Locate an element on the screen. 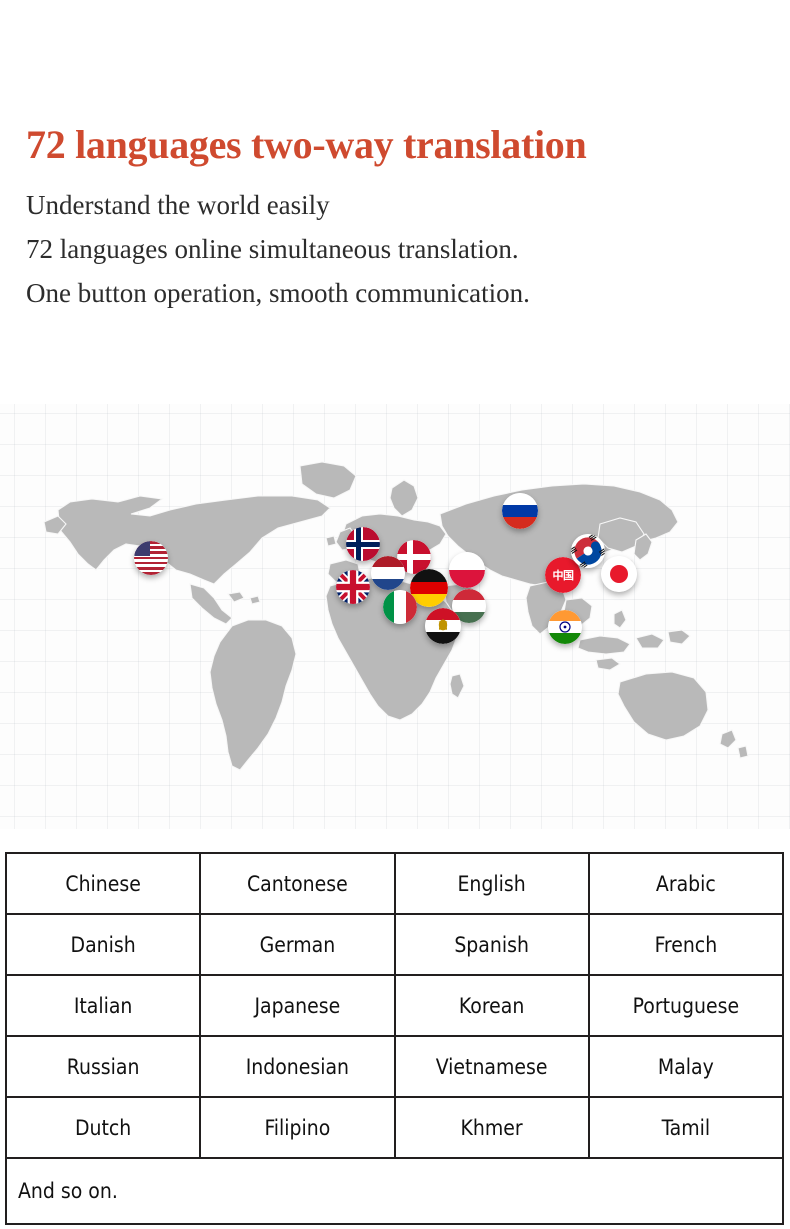 The image size is (790, 1229). table-row: Danish German Spanish French is located at coordinates (394, 944).